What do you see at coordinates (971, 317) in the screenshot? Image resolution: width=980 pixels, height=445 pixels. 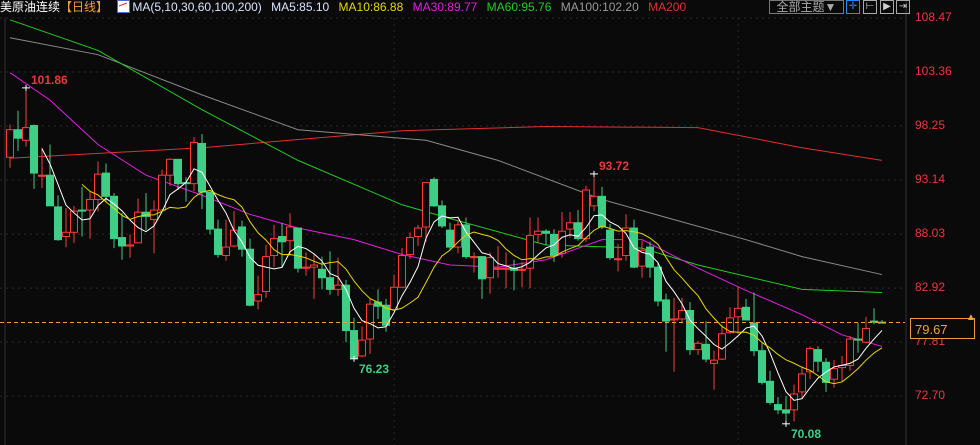 I see `up-arrow-icon: ▲` at bounding box center [971, 317].